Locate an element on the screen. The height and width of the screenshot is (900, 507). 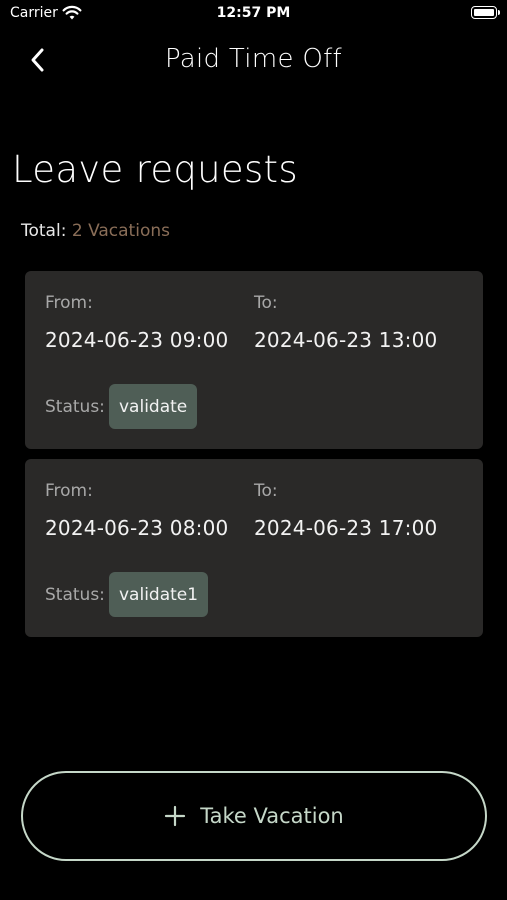
nav-title: Paid Time Off is located at coordinates (253, 59).